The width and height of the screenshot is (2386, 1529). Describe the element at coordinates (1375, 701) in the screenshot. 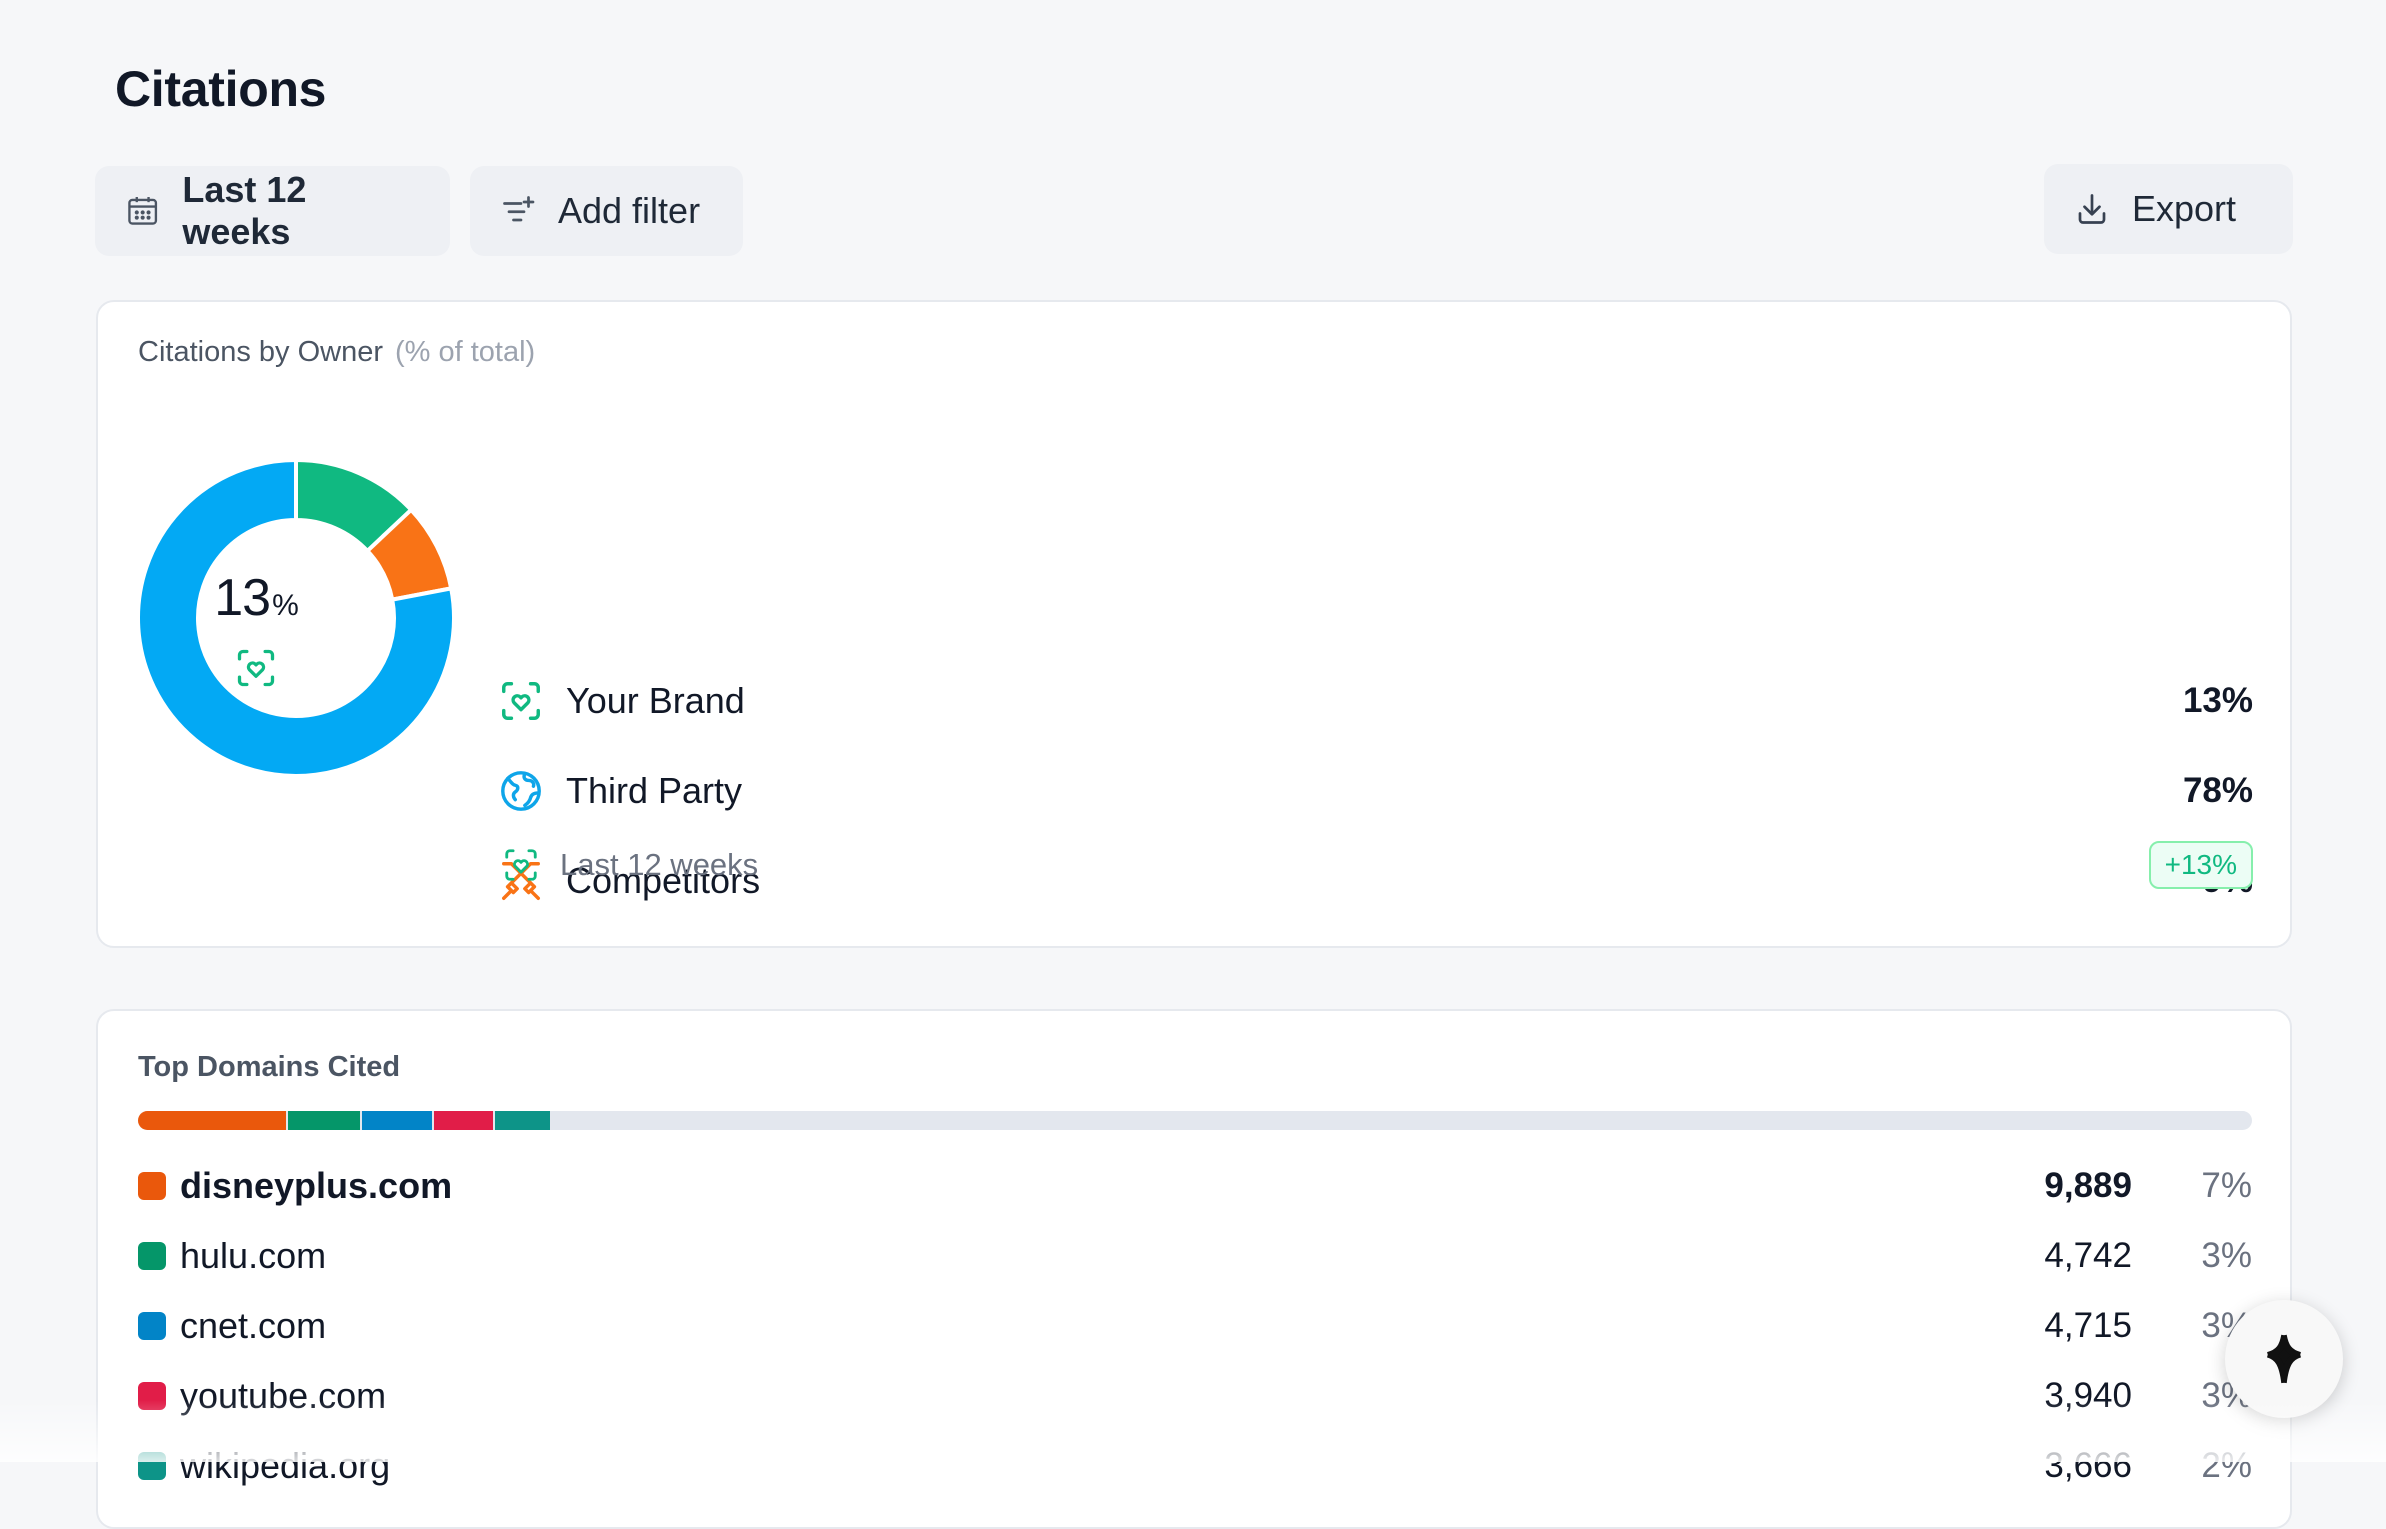

I see `legend-your-brand: Your Brand 13%` at that location.